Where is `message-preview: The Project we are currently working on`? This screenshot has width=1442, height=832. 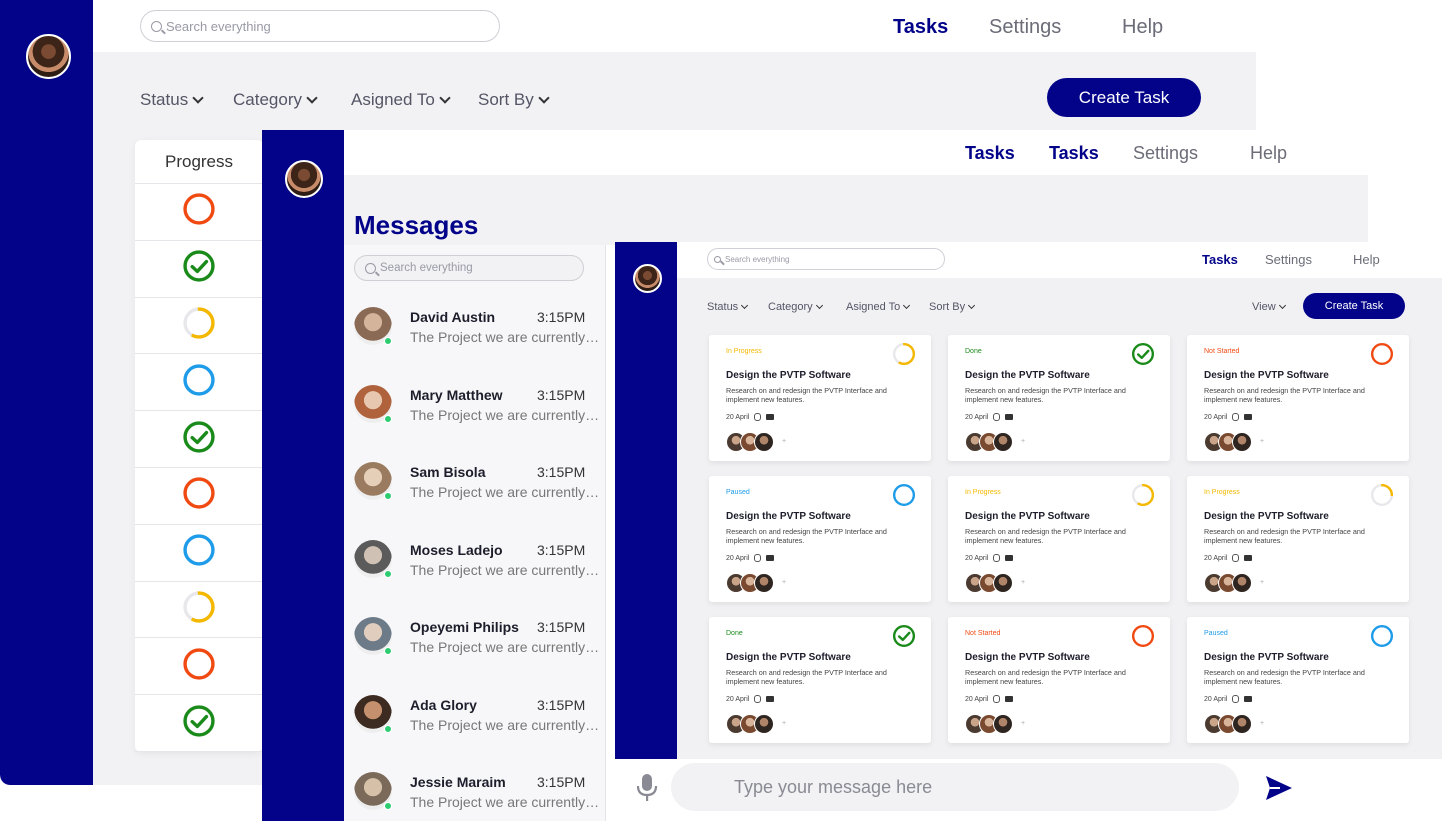 message-preview: The Project we are currently working on is located at coordinates (505, 569).